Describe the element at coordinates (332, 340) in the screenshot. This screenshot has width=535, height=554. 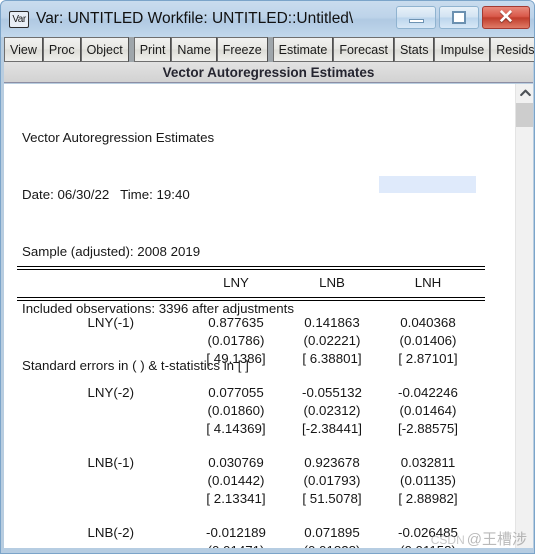
I see `stderr-cell: (0.02221)` at that location.